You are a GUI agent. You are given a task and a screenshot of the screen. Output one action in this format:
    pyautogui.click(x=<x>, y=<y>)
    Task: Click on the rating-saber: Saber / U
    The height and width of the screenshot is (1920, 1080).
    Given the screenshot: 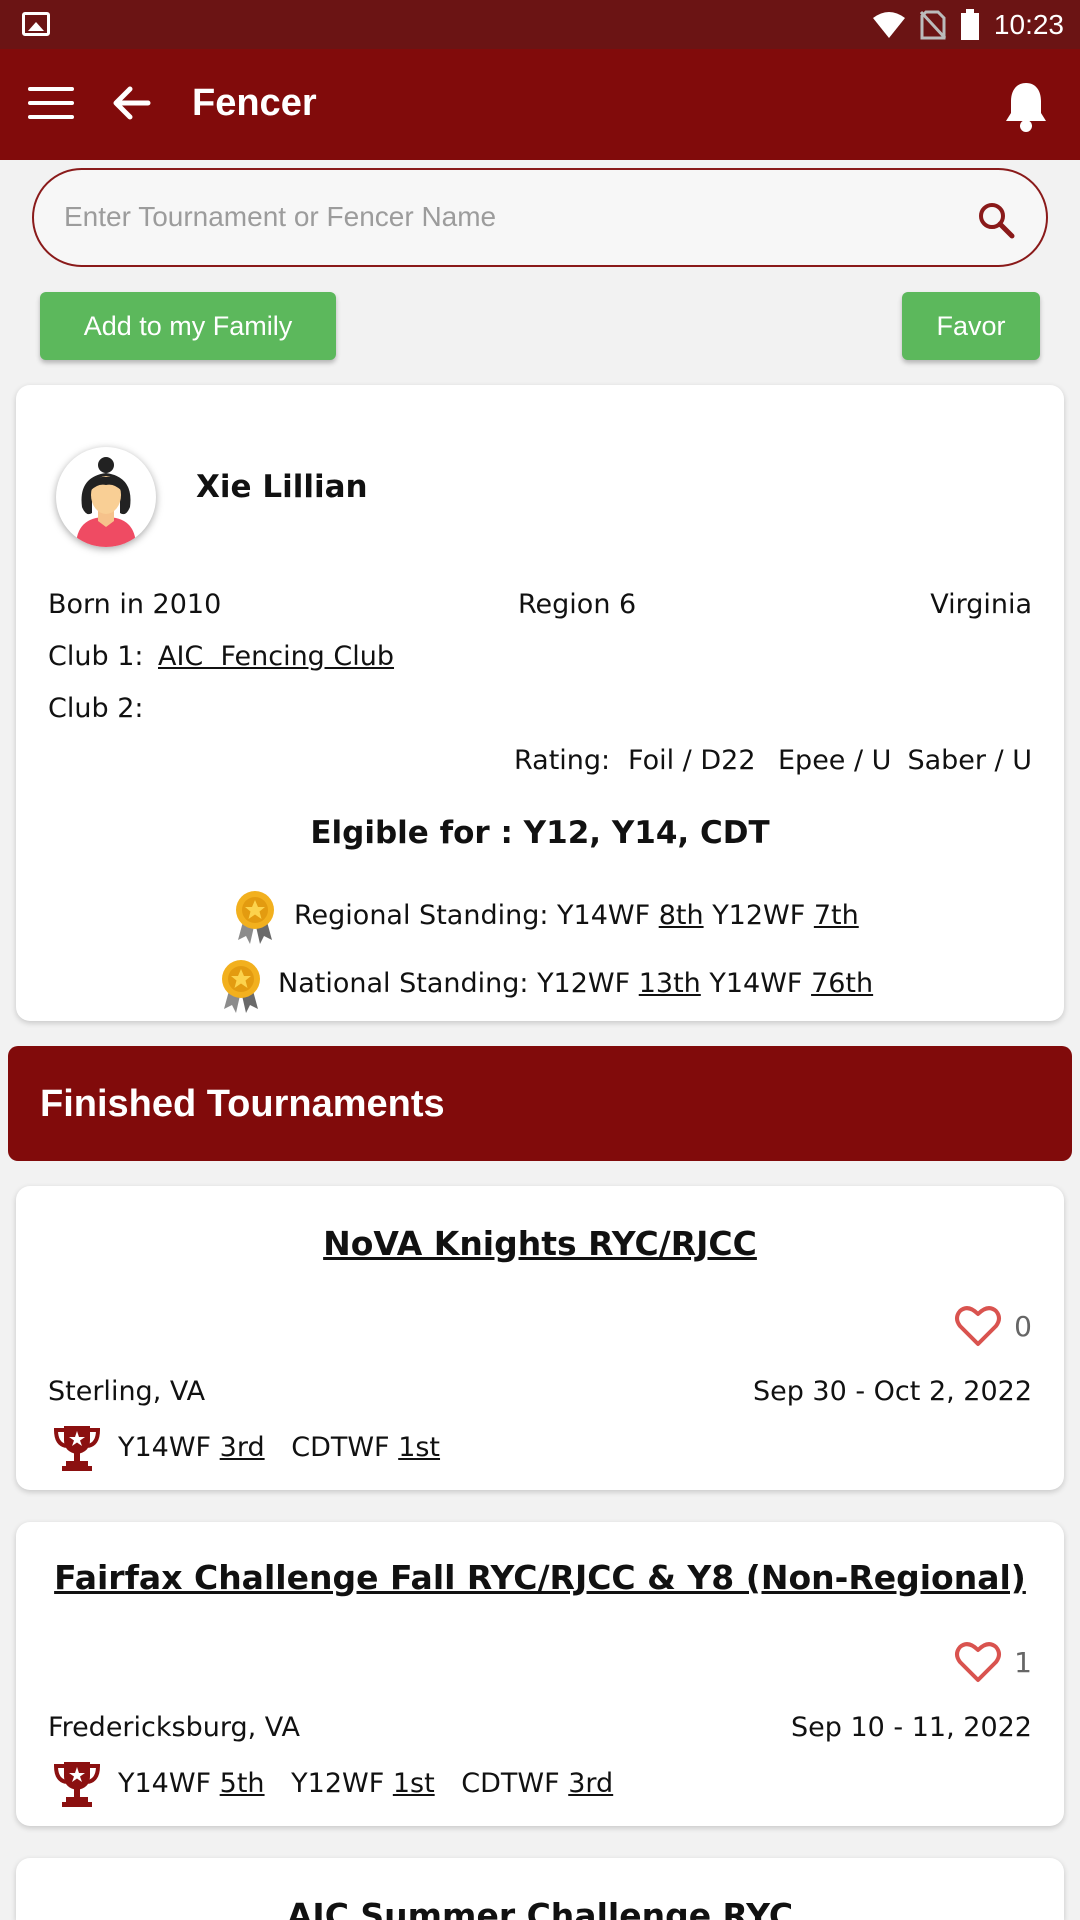 What is the action you would take?
    pyautogui.click(x=969, y=760)
    